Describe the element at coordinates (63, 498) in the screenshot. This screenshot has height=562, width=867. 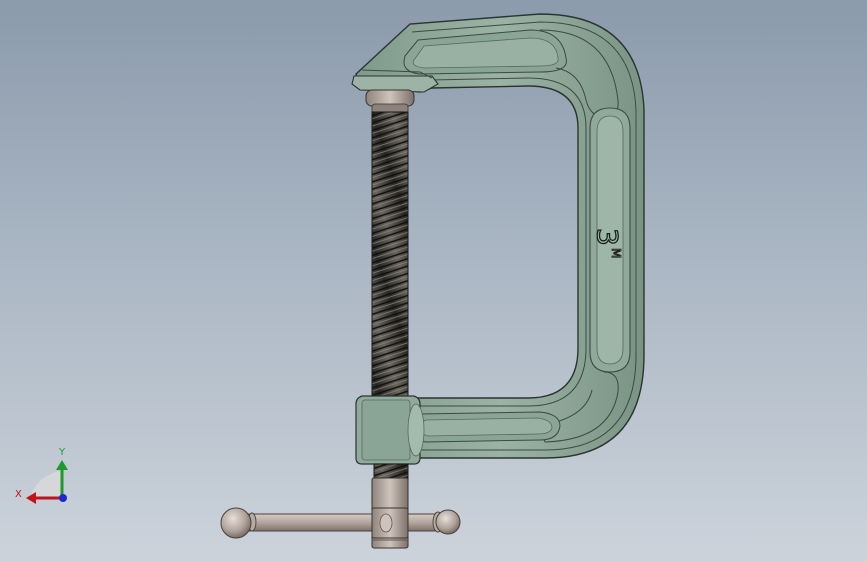
I see `triad-z-axis` at that location.